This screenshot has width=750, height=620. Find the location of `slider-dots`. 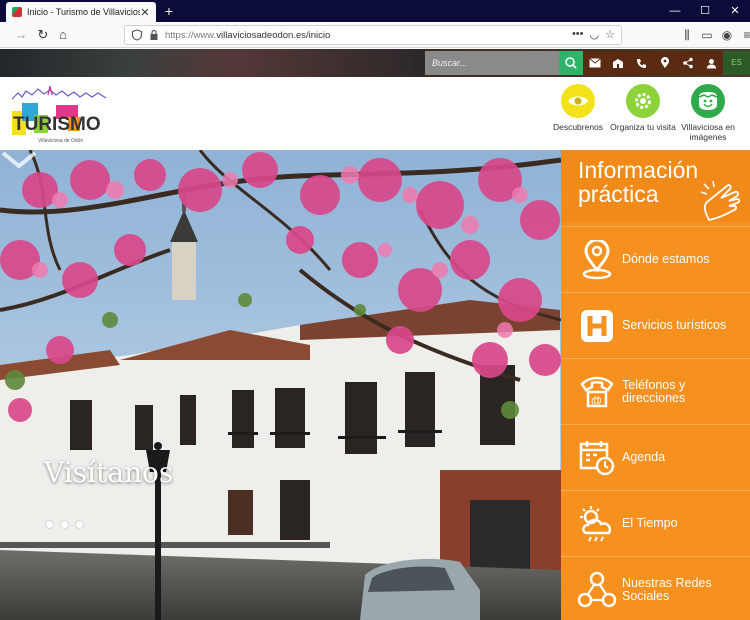

slider-dots is located at coordinates (64, 524).